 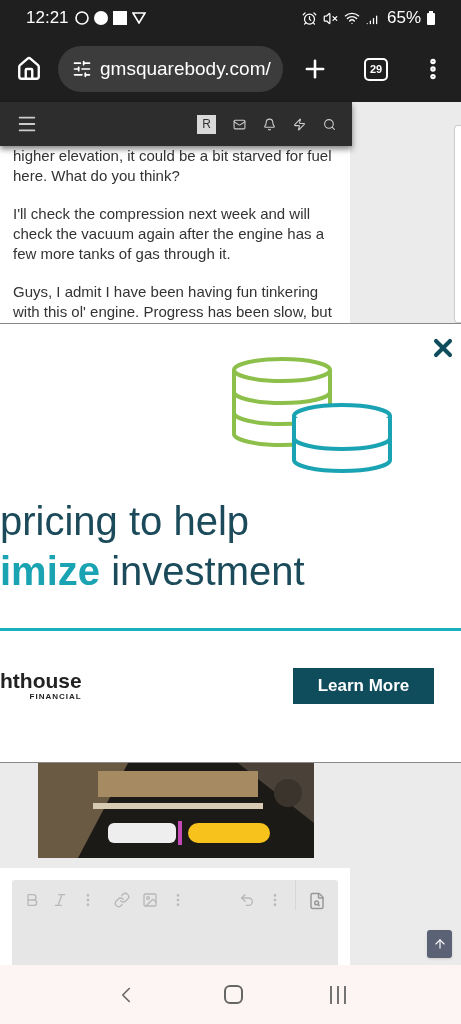 I want to click on post-paragraph: higher elevation, it could be a bit starved for fuel here. What do you think?, so click(x=173, y=166).